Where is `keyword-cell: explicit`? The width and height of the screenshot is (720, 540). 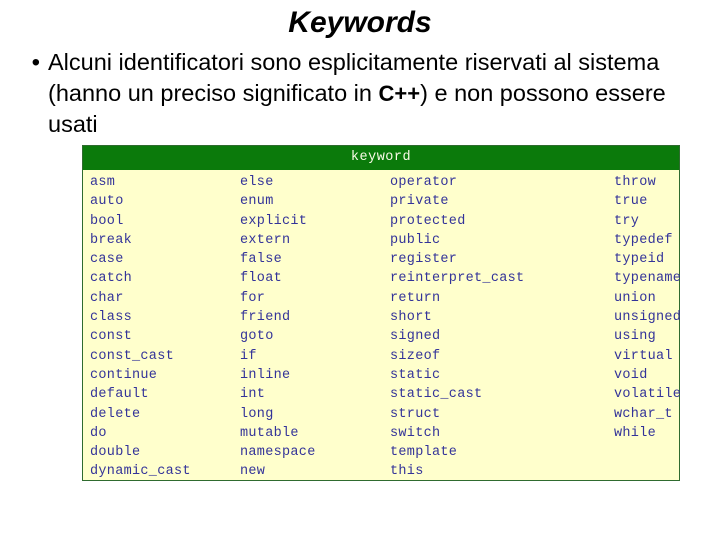 keyword-cell: explicit is located at coordinates (274, 221).